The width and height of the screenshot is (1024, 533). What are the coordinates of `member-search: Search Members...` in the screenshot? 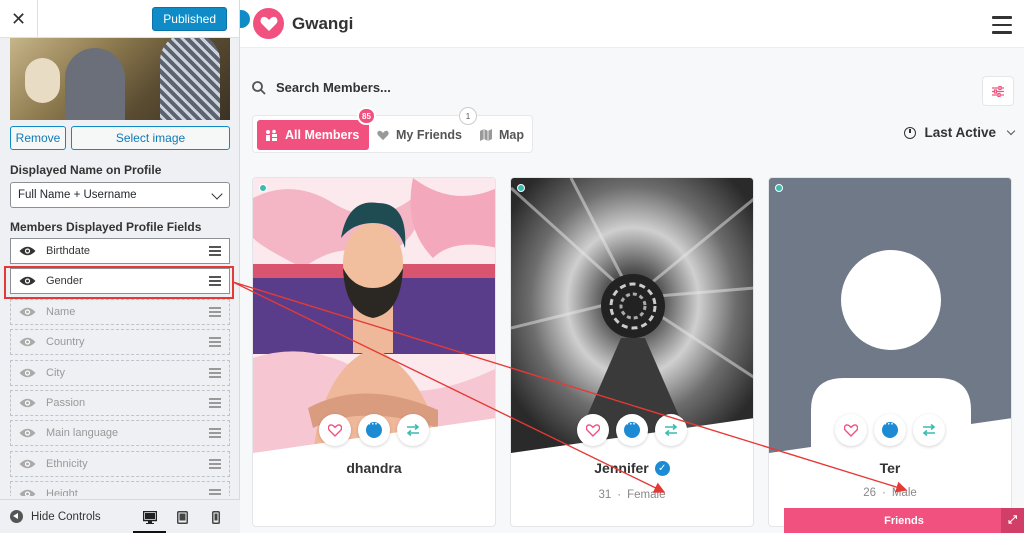 It's located at (321, 87).